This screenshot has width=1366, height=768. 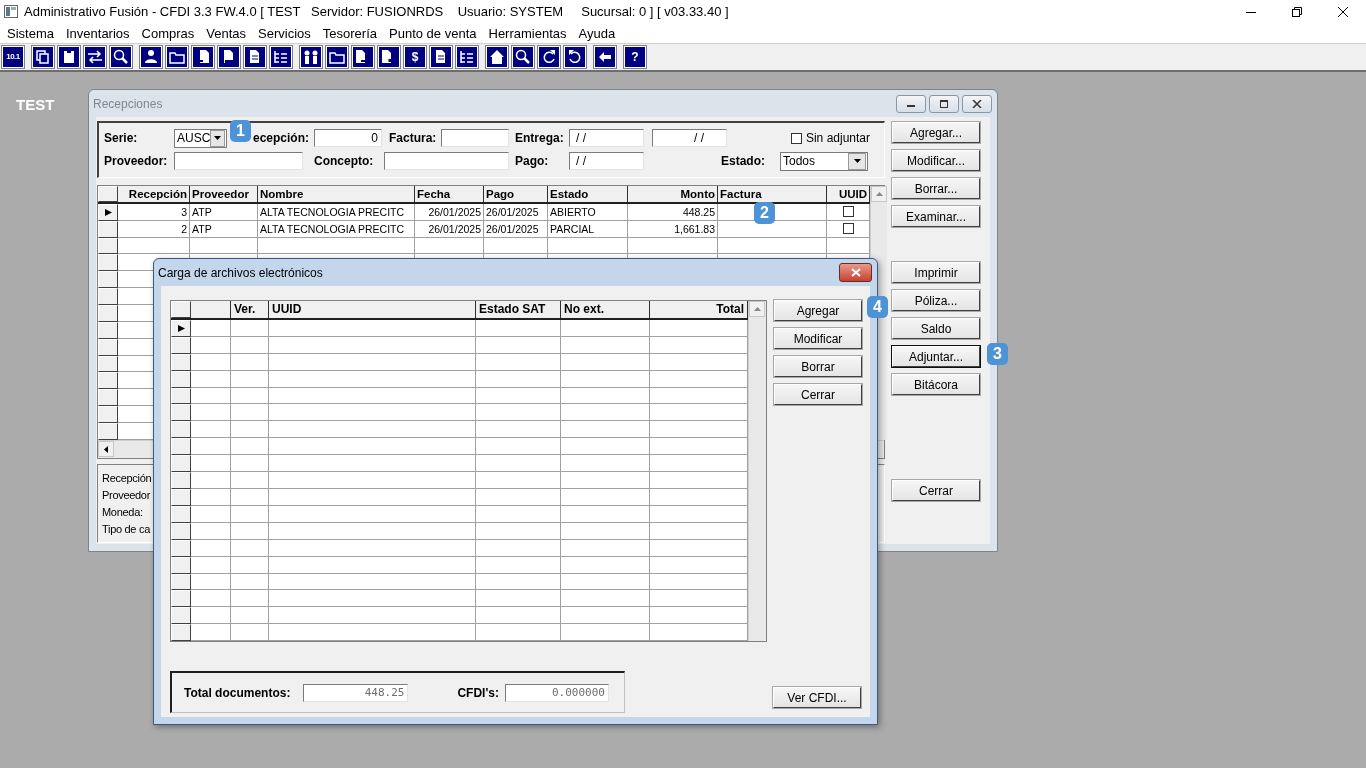 What do you see at coordinates (311, 57) in the screenshot?
I see `people-icon` at bounding box center [311, 57].